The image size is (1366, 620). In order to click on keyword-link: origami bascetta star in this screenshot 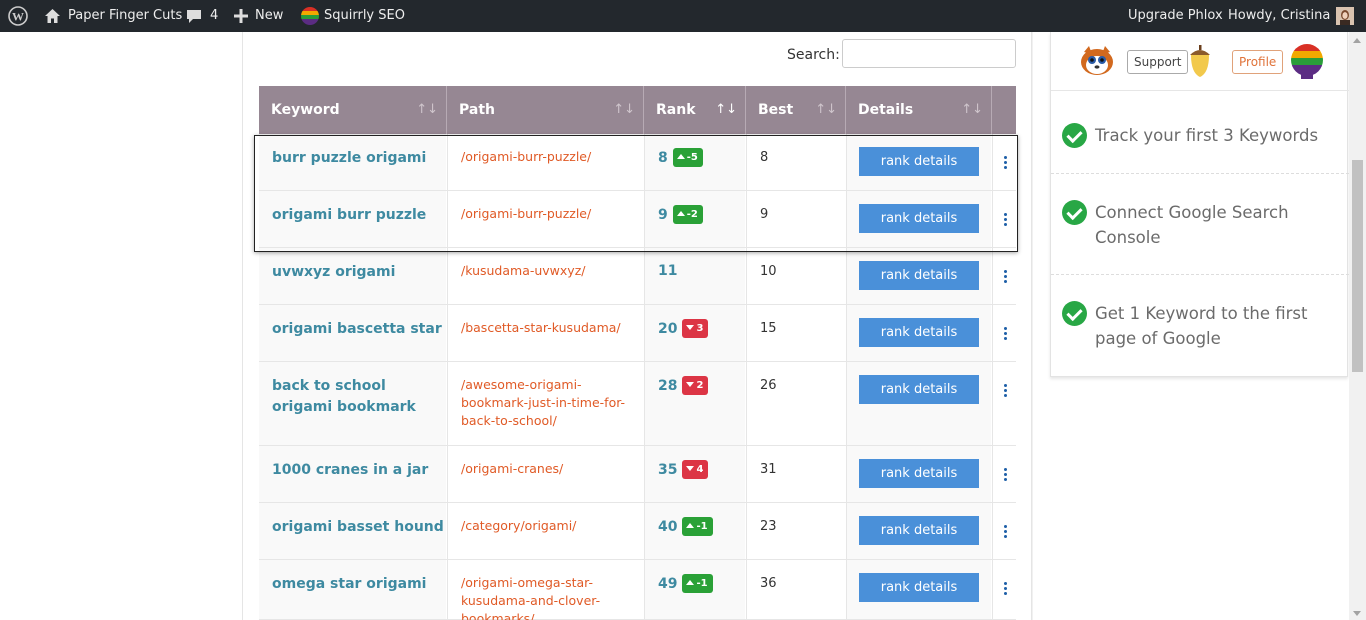, I will do `click(359, 329)`.